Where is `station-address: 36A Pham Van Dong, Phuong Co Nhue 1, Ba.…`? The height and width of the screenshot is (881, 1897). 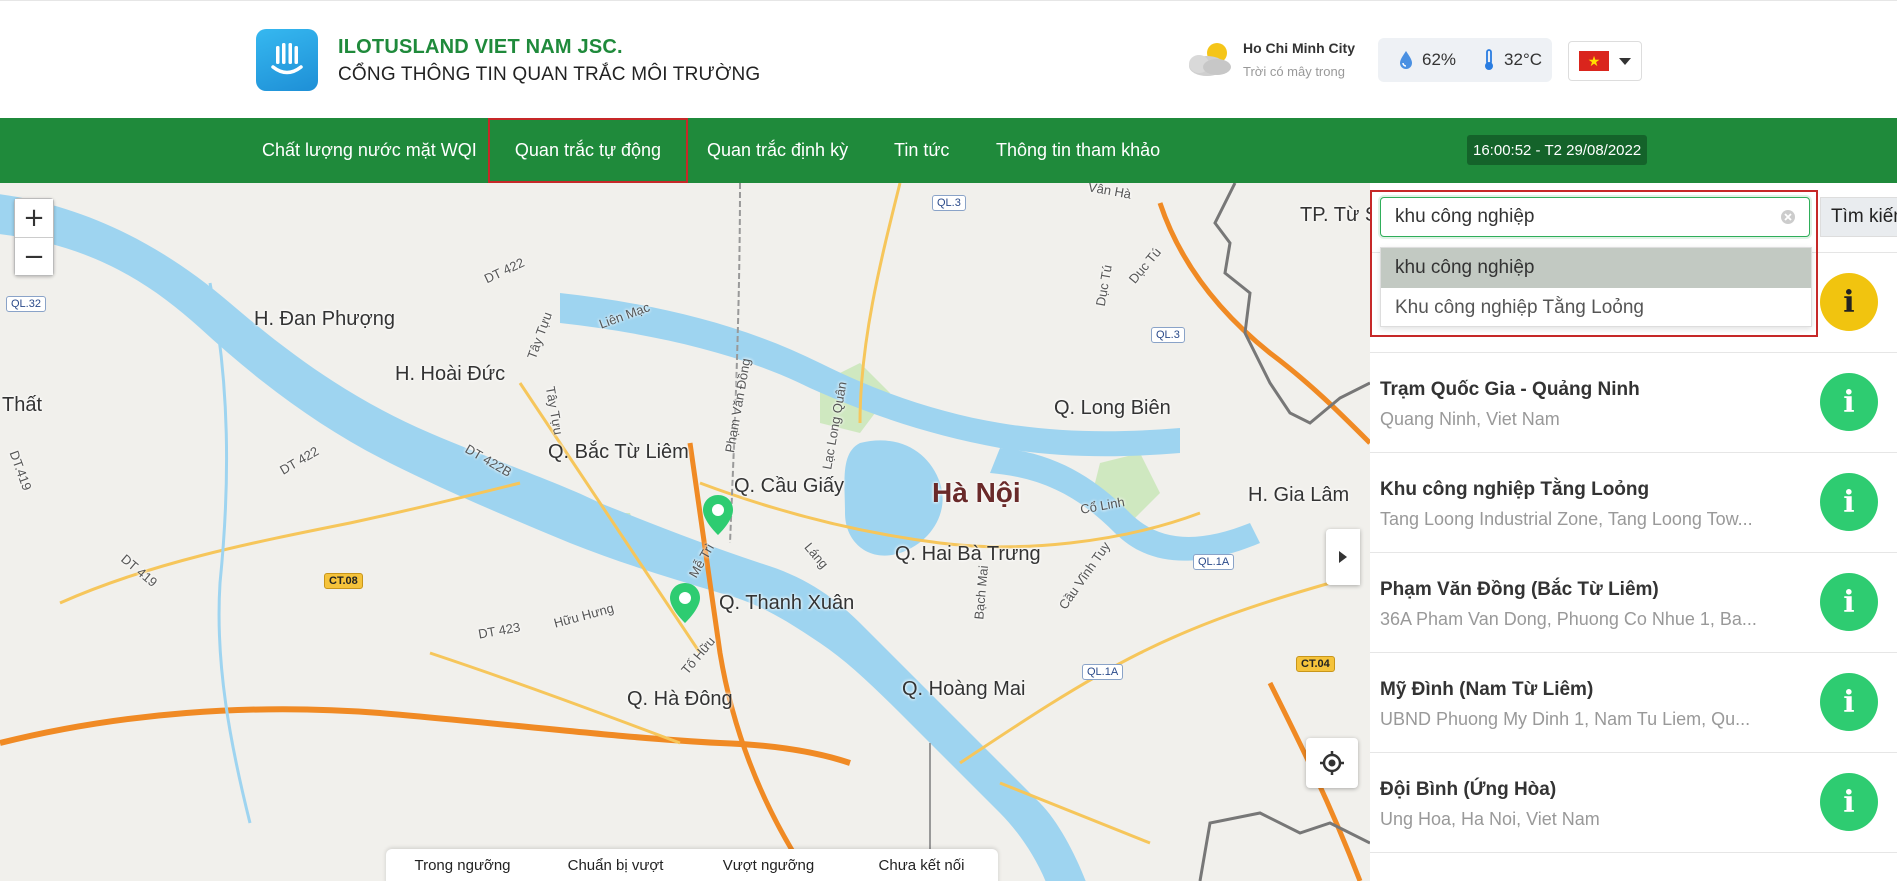 station-address: 36A Pham Van Dong, Phuong Co Nhue 1, Ba.… is located at coordinates (1568, 619).